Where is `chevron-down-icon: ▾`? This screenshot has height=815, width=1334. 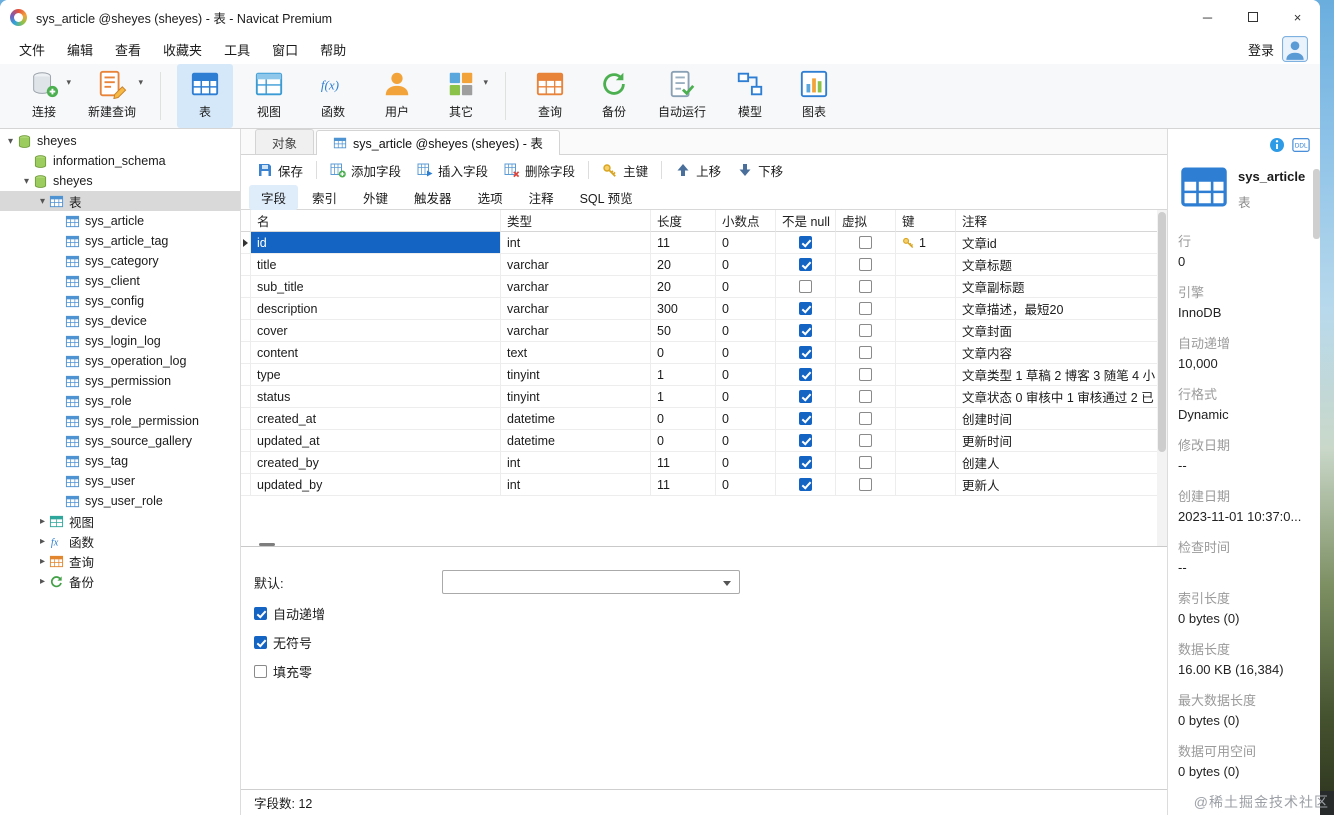 chevron-down-icon: ▾ is located at coordinates (140, 82).